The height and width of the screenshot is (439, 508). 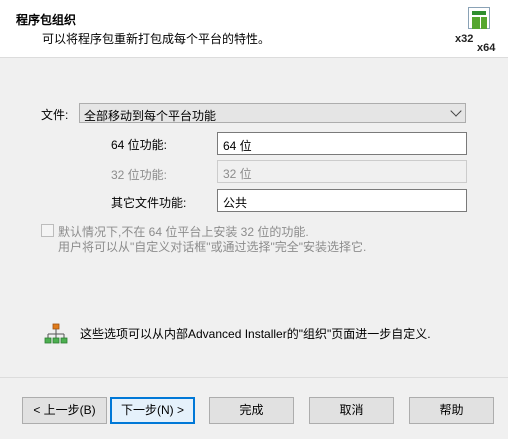 What do you see at coordinates (478, 32) in the screenshot?
I see `platform-logo: x32 x64` at bounding box center [478, 32].